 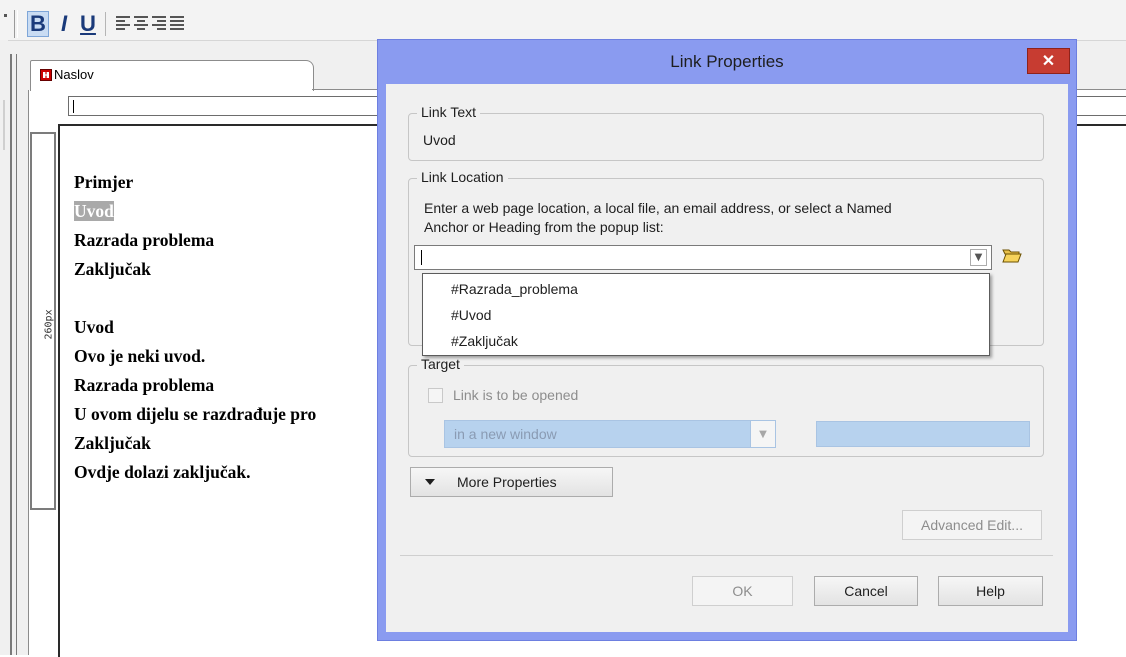 What do you see at coordinates (514, 289) in the screenshot?
I see `dropdown-option: #Razrada_problema` at bounding box center [514, 289].